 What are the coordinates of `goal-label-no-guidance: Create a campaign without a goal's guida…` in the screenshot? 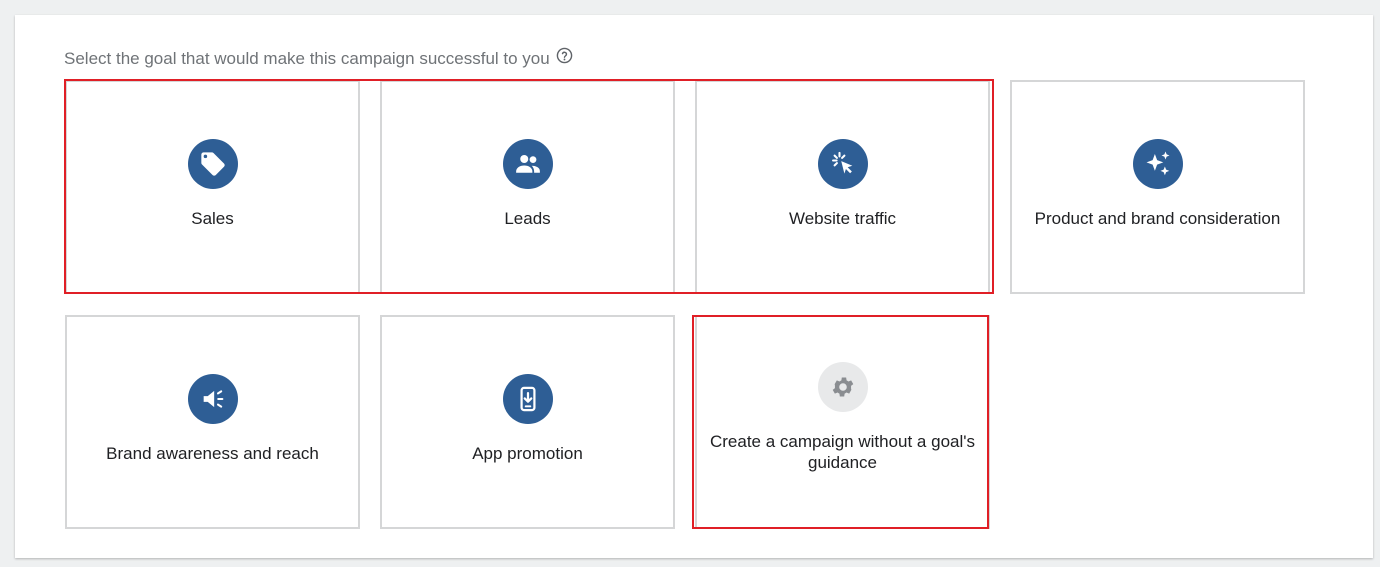 It's located at (842, 452).